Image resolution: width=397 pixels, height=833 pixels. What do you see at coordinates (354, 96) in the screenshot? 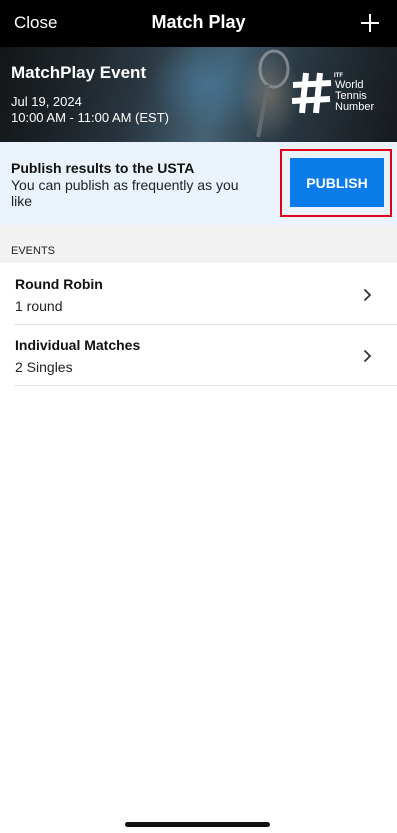
I see `logo-wordmark: World Tennis Number` at bounding box center [354, 96].